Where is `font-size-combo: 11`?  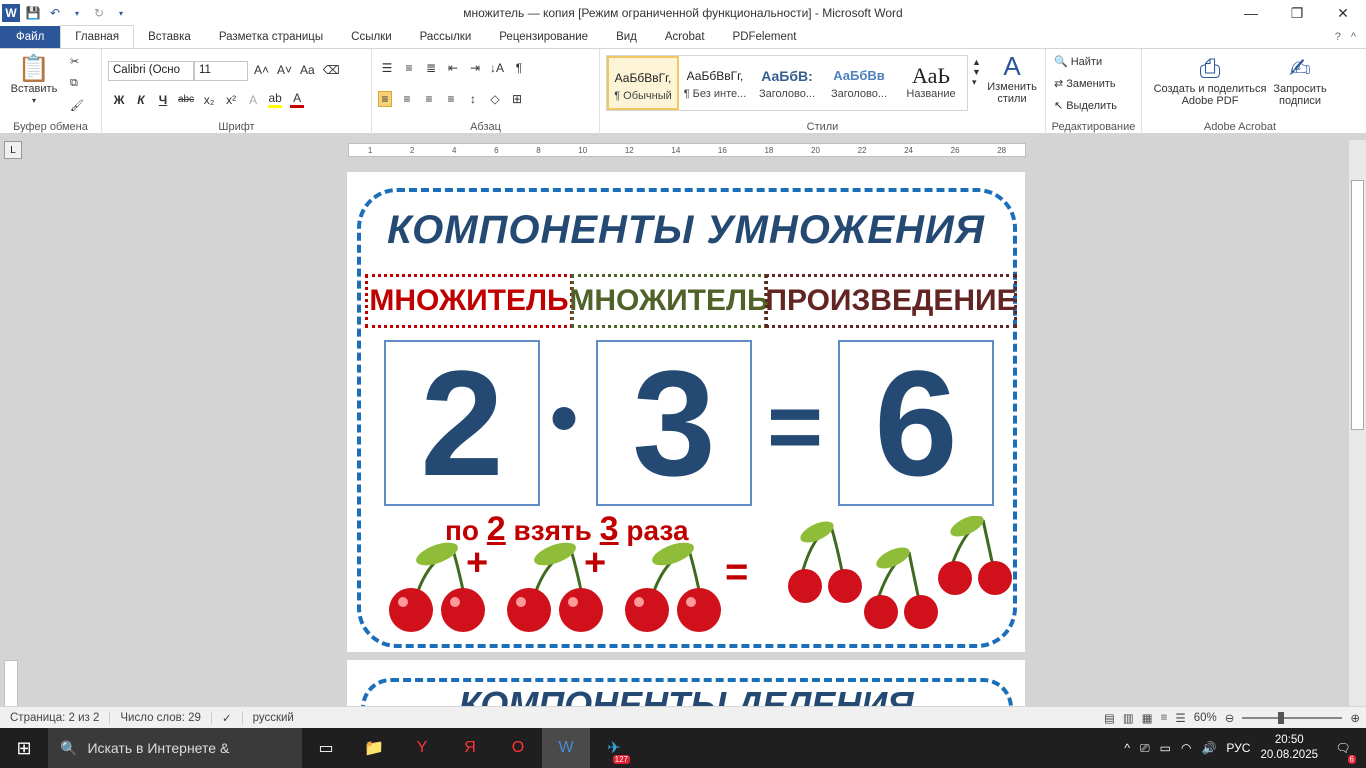 font-size-combo: 11 is located at coordinates (221, 71).